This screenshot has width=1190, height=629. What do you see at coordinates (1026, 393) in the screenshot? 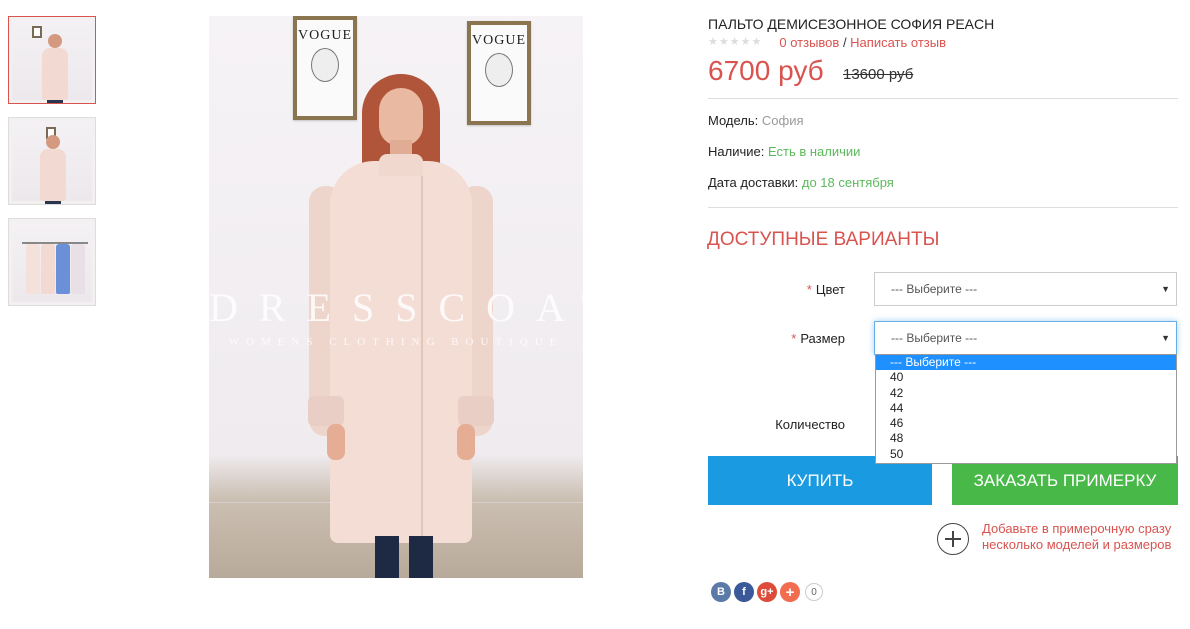
I see `size-option: 42` at bounding box center [1026, 393].